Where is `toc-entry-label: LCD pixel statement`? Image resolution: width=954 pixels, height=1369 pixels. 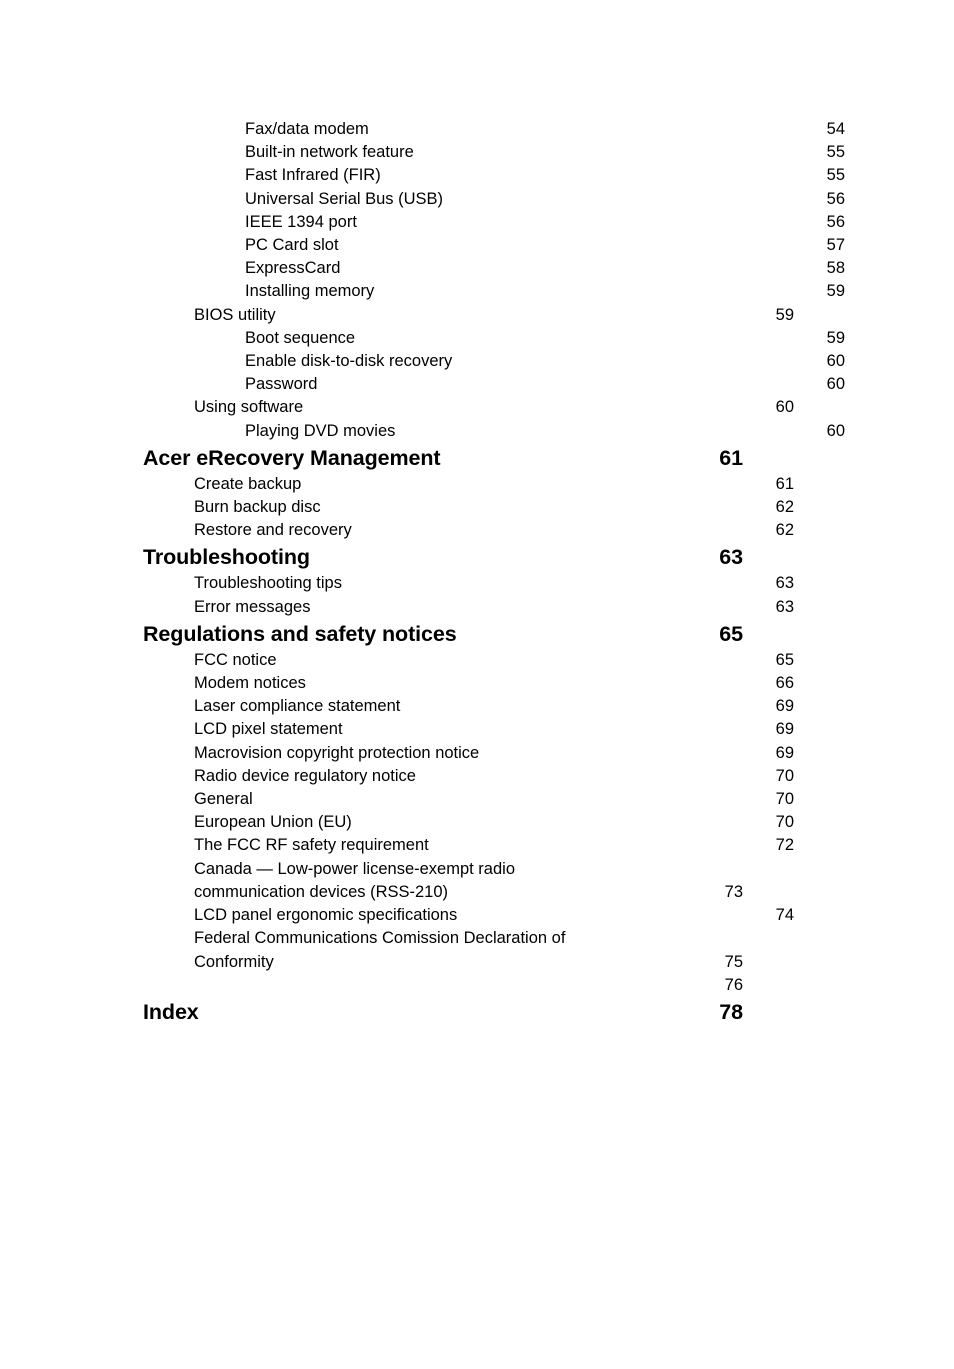 toc-entry-label: LCD pixel statement is located at coordinates (268, 729).